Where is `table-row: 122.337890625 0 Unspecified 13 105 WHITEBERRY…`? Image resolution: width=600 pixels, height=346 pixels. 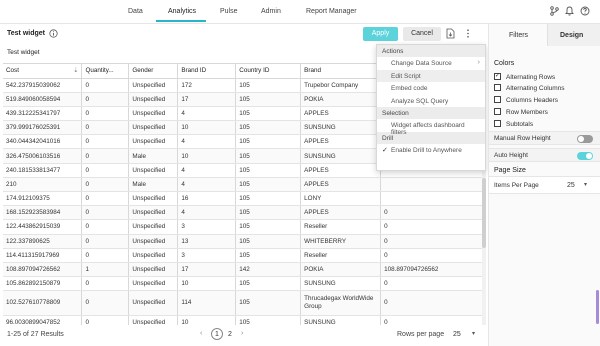 table-row: 122.337890625 0 Unspecified 13 105 WHITEBERRY… is located at coordinates (244, 241).